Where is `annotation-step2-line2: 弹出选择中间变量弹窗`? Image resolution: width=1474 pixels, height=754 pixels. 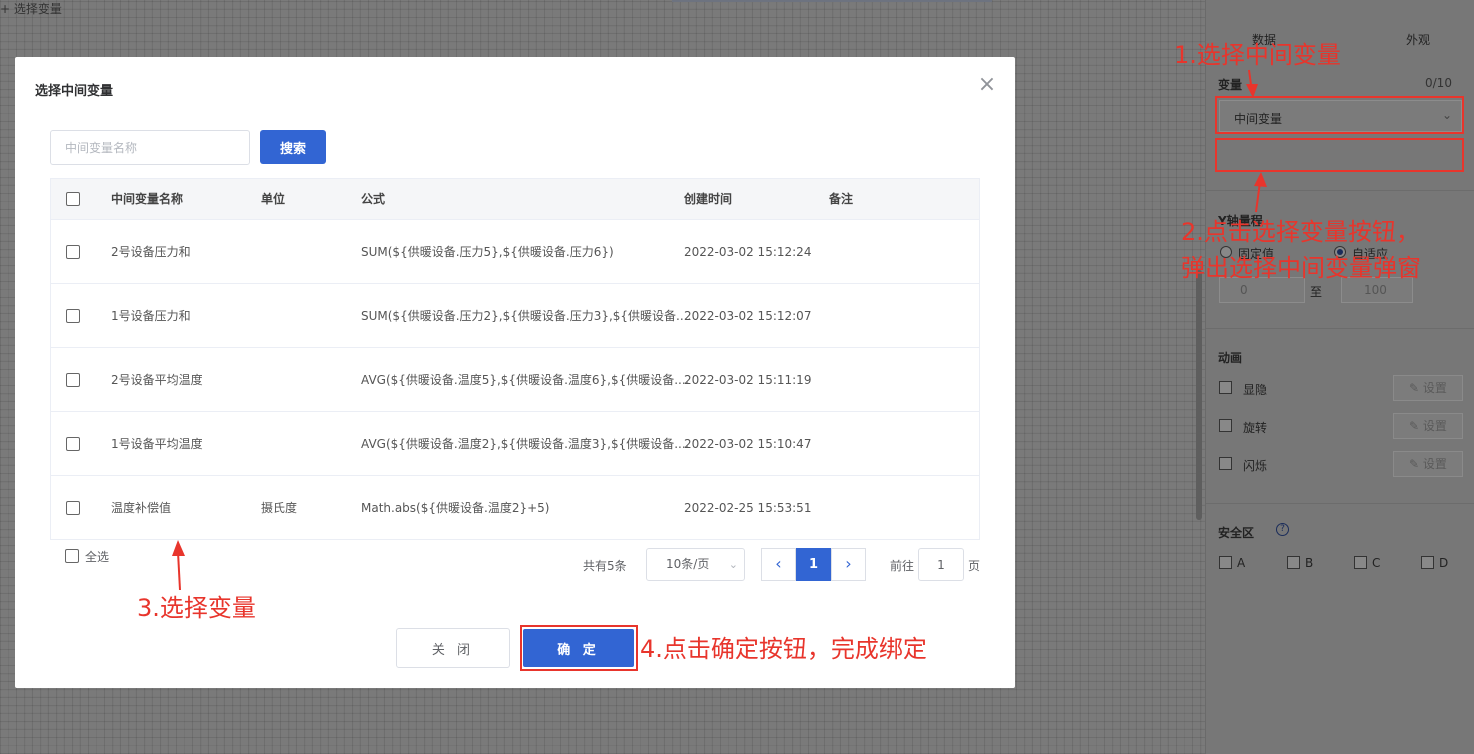
annotation-step2-line2: 弹出选择中间变量弹窗 is located at coordinates (1301, 268).